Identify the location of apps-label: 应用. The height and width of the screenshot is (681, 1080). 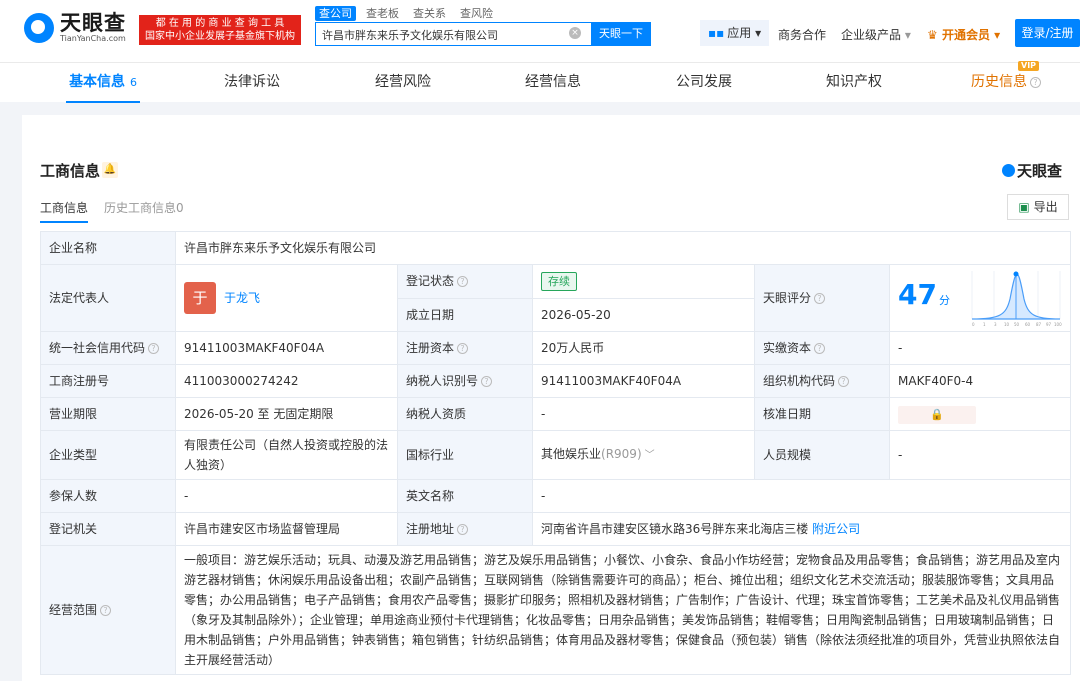
(739, 33).